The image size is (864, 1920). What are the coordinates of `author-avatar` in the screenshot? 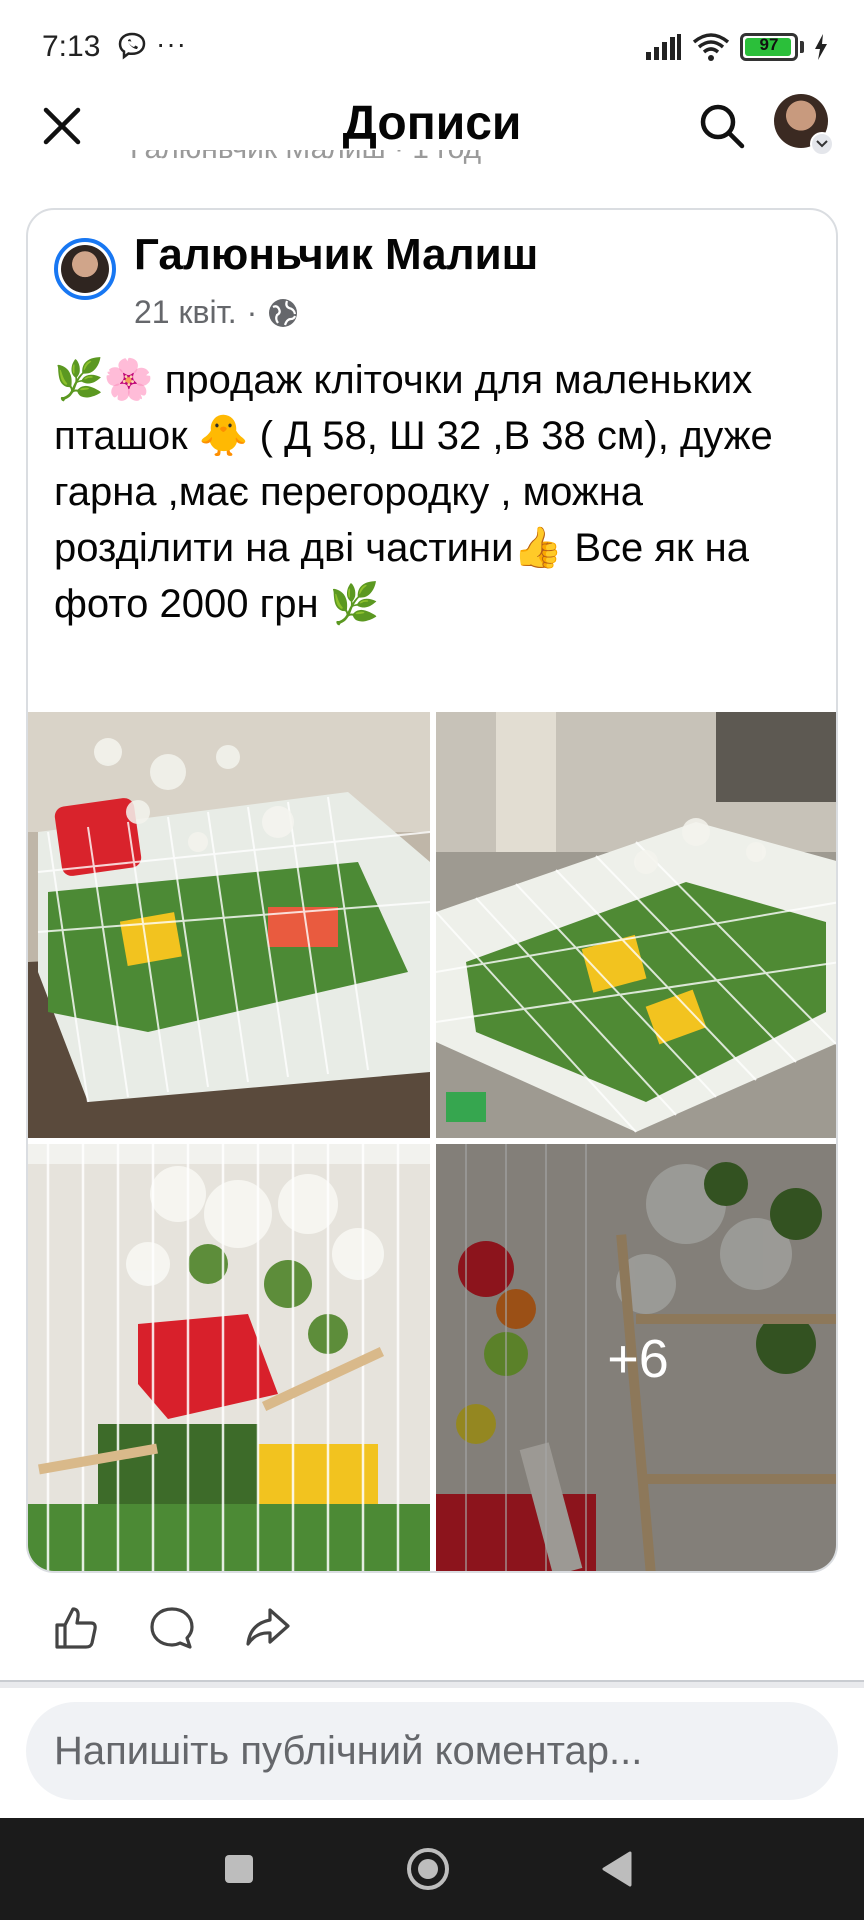 It's located at (85, 269).